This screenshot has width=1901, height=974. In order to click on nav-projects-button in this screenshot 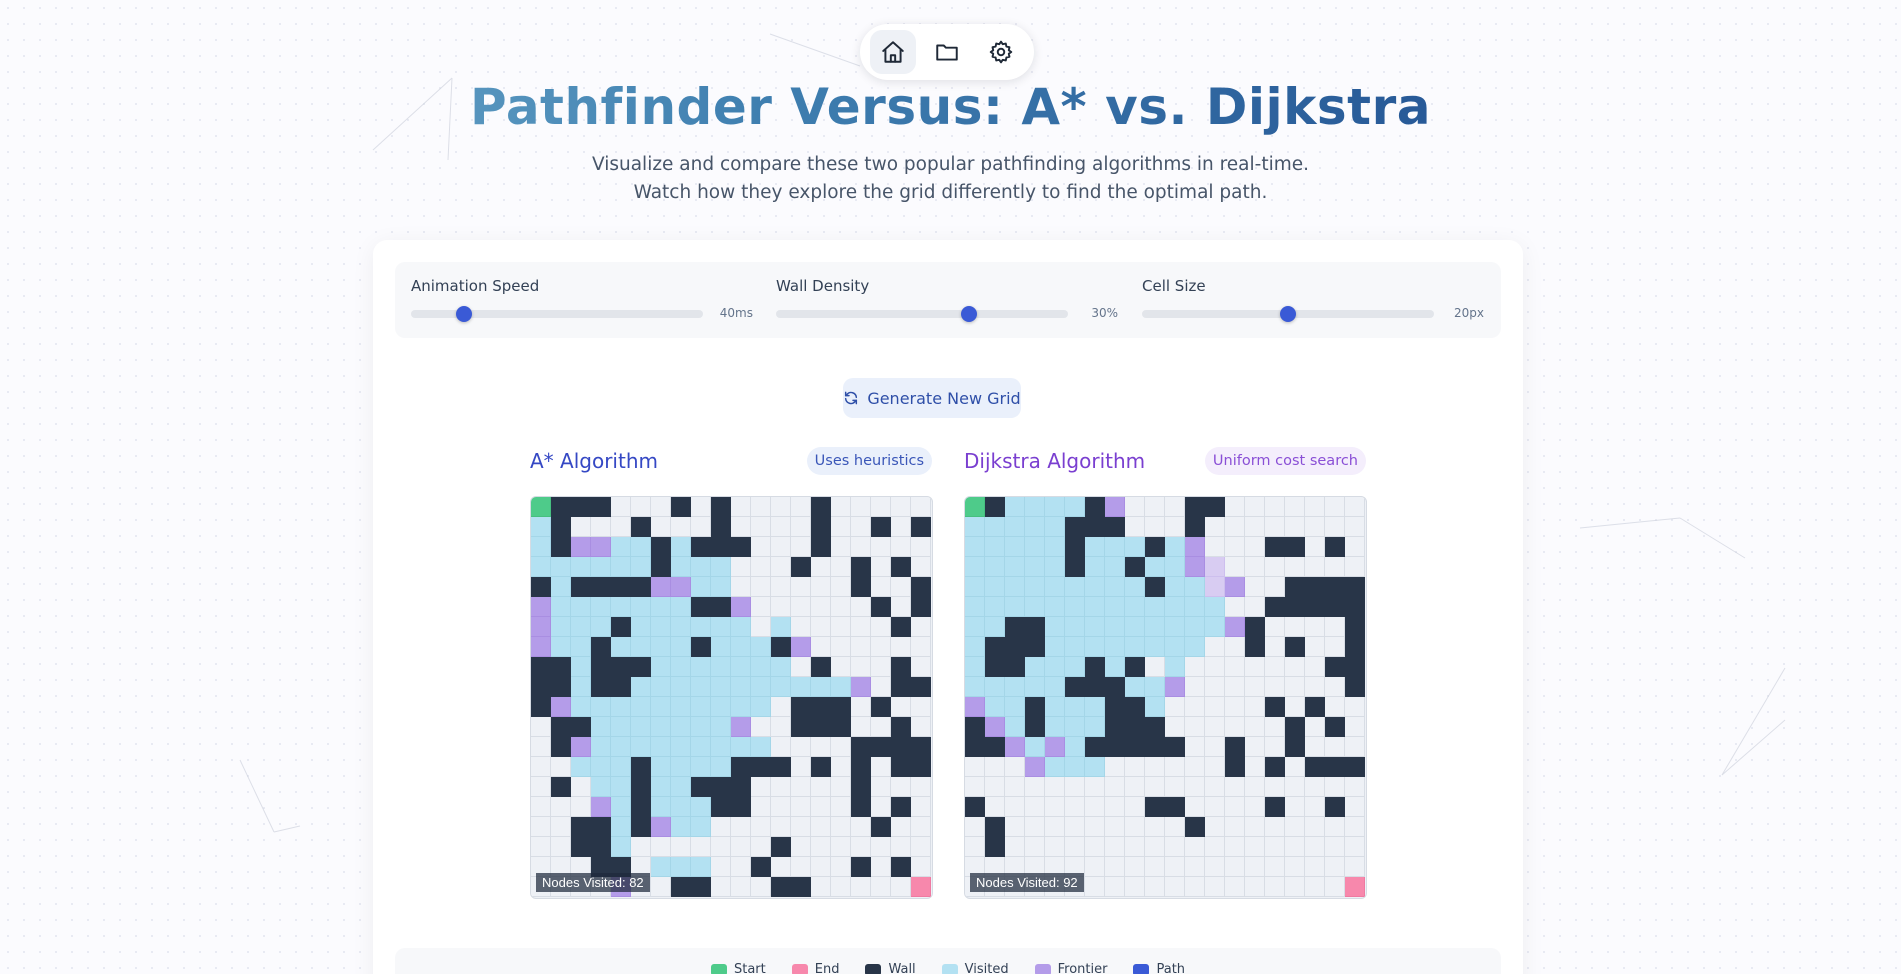, I will do `click(947, 52)`.